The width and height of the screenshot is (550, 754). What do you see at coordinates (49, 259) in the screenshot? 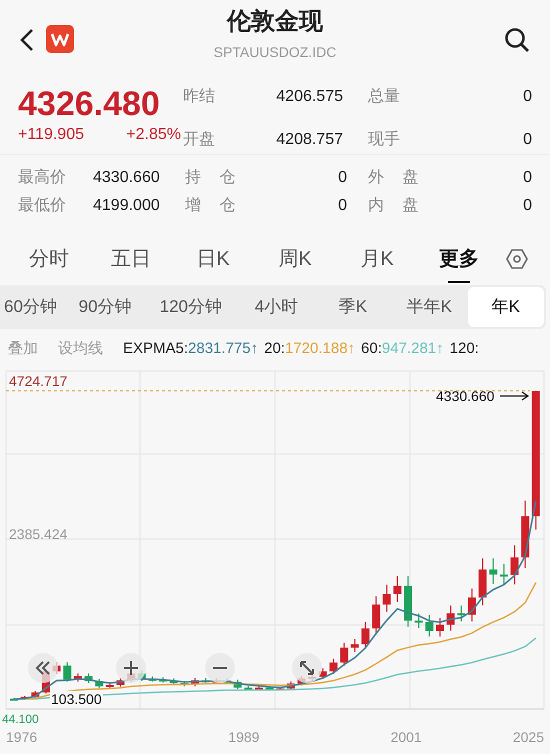
I see `period-tab: 分时` at bounding box center [49, 259].